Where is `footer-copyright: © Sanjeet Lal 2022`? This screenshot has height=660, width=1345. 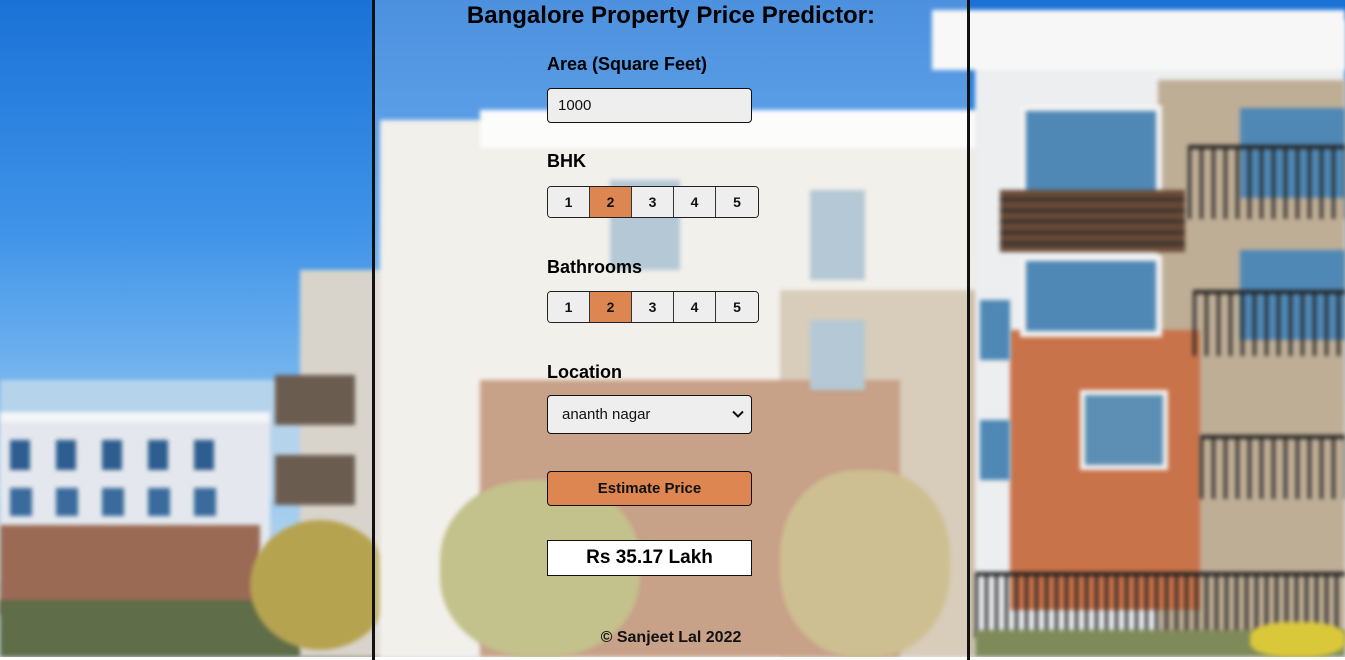 footer-copyright: © Sanjeet Lal 2022 is located at coordinates (671, 637).